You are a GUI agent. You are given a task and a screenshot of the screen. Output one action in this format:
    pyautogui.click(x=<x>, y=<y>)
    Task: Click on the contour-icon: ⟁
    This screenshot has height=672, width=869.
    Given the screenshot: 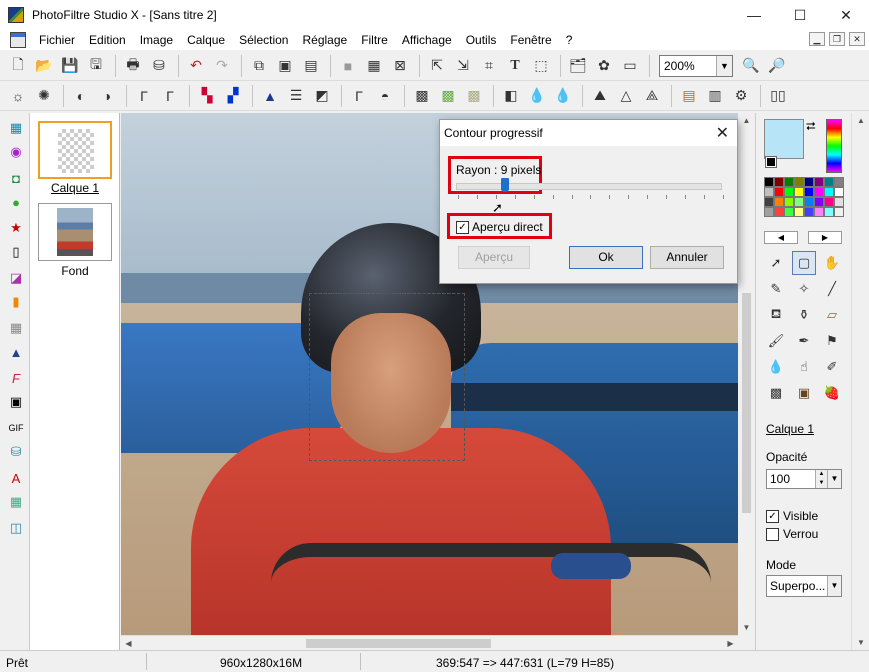 What is the action you would take?
    pyautogui.click(x=652, y=96)
    